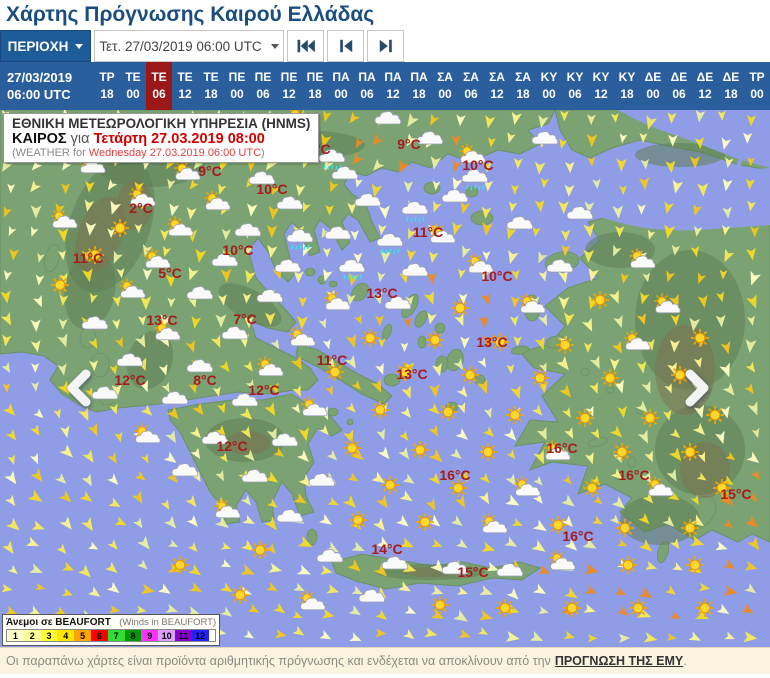  Describe the element at coordinates (705, 86) in the screenshot. I see `timeline-step: ΔΕ 12` at that location.